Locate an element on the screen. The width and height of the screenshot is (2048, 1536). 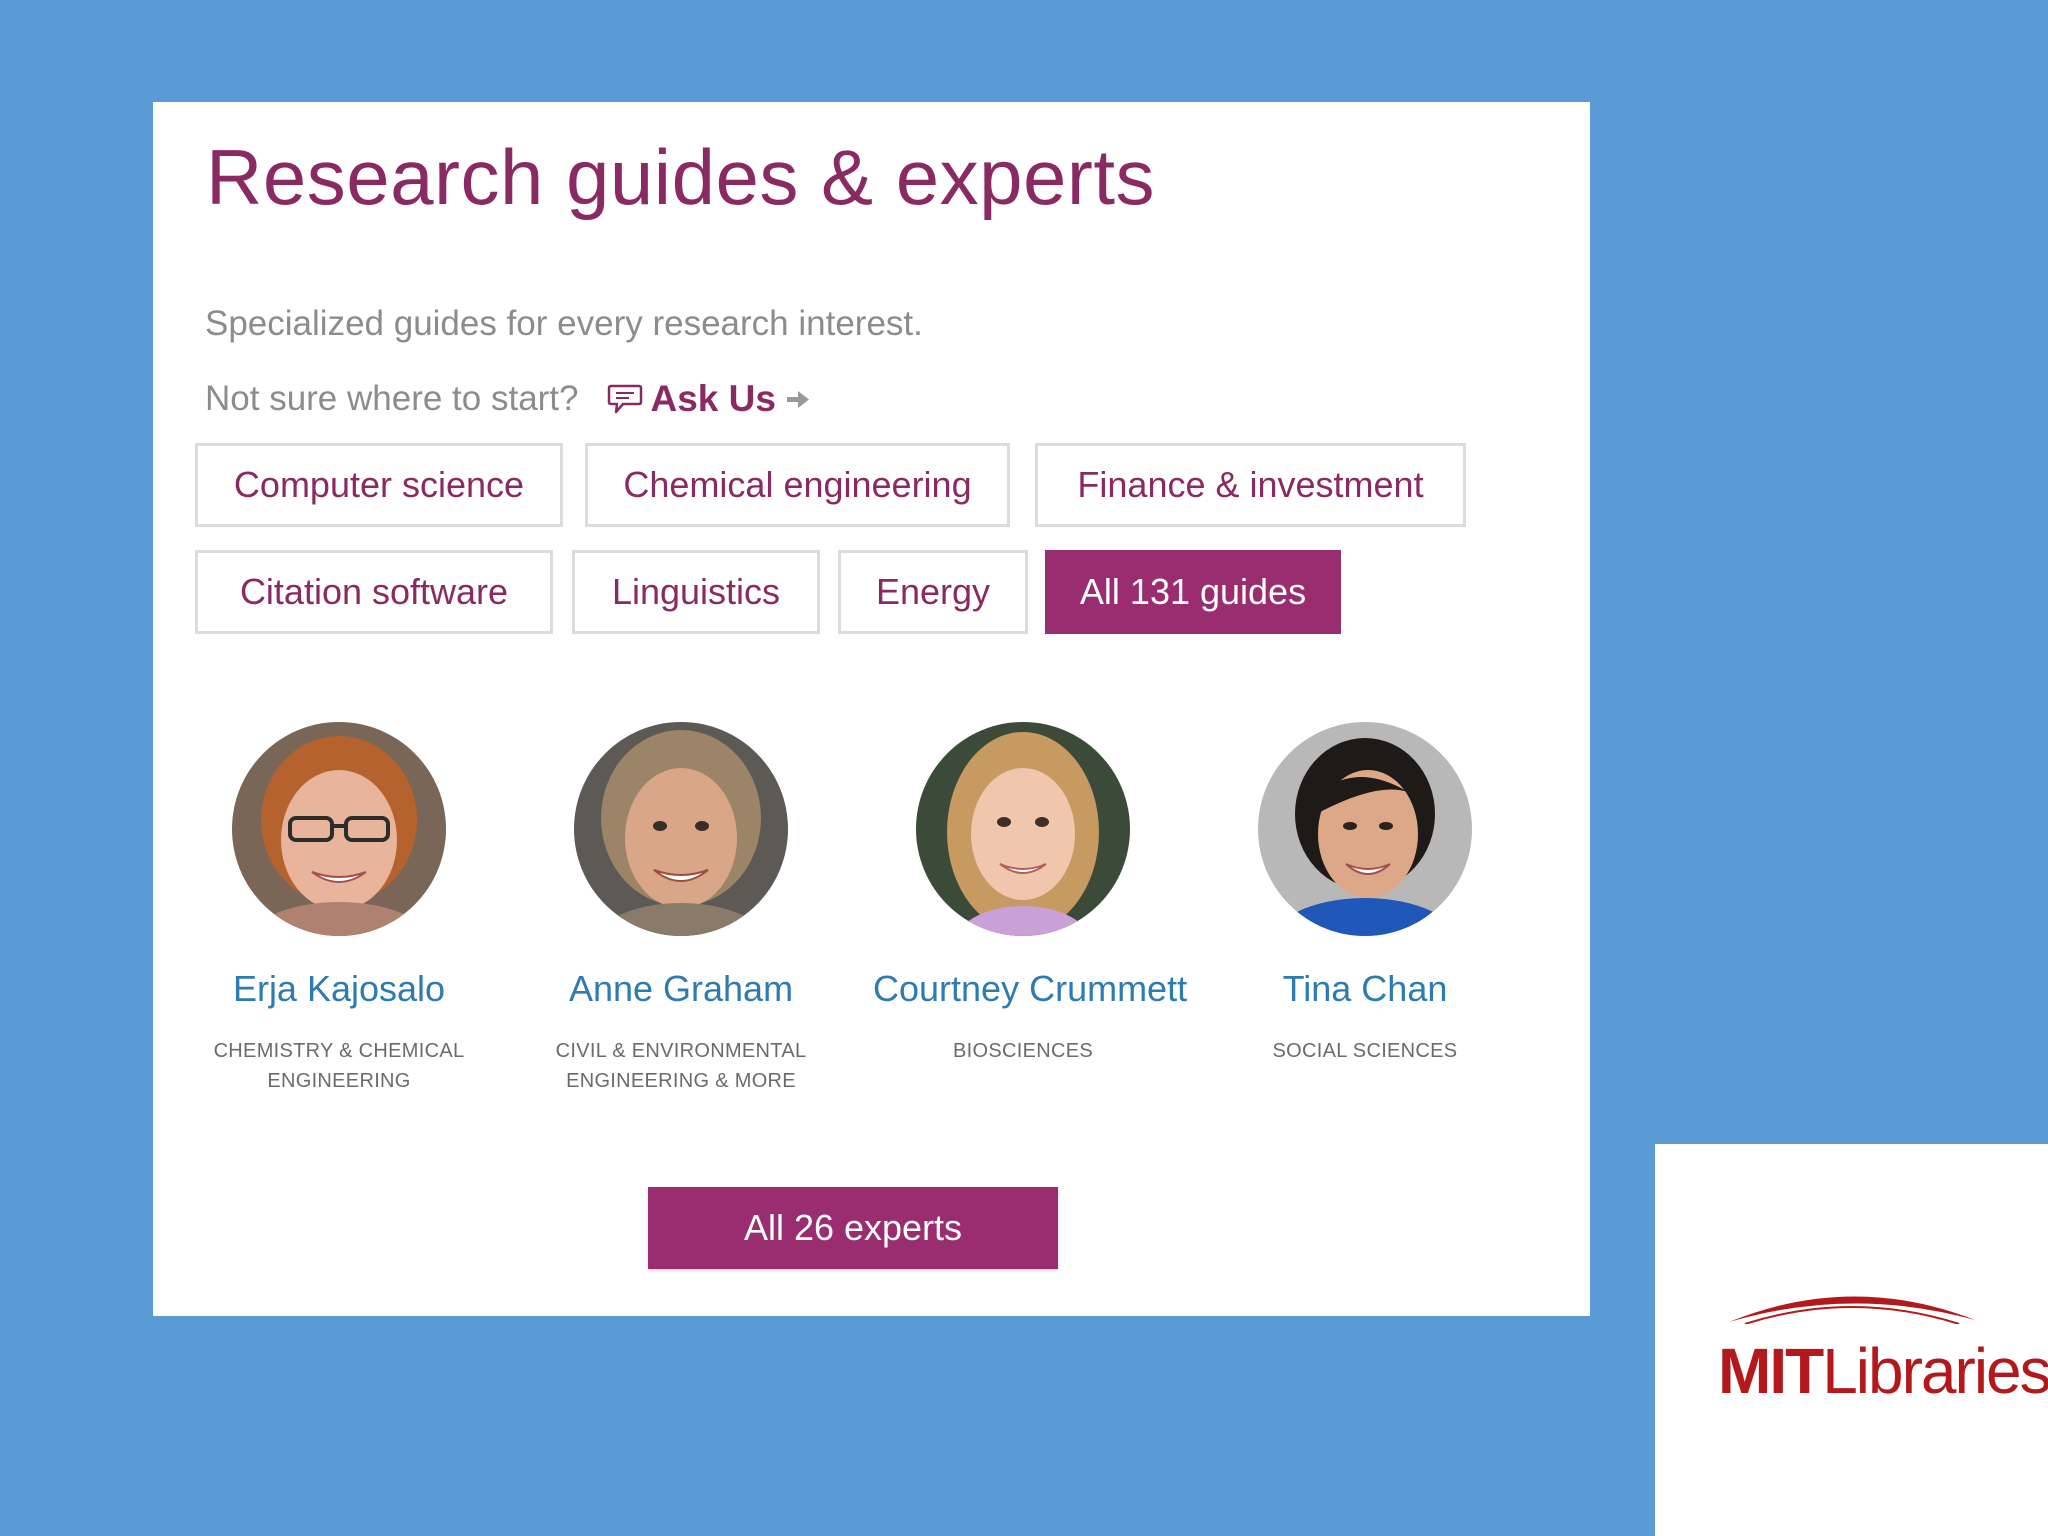
speech-bubble-icon is located at coordinates (625, 399).